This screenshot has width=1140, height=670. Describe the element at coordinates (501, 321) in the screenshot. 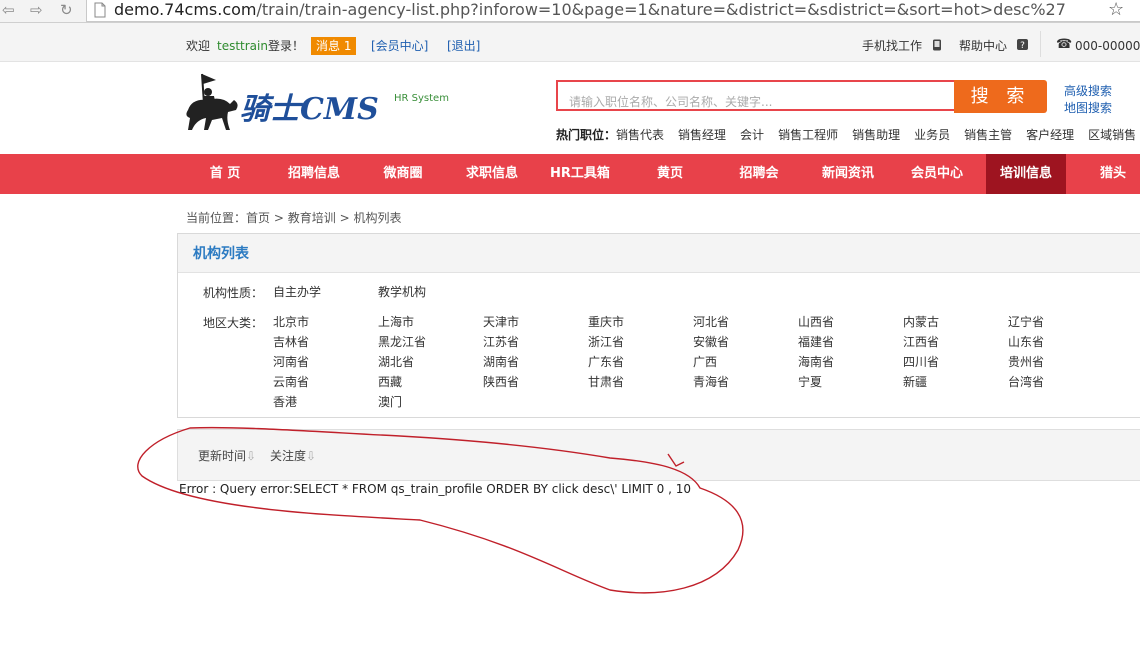

I see `district-option: 天津市` at that location.